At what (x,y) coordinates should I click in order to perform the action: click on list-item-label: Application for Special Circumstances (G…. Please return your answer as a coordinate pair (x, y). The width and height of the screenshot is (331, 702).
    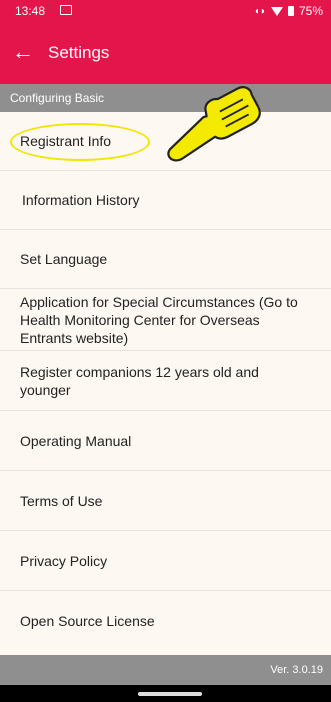
    Looking at the image, I should click on (159, 319).